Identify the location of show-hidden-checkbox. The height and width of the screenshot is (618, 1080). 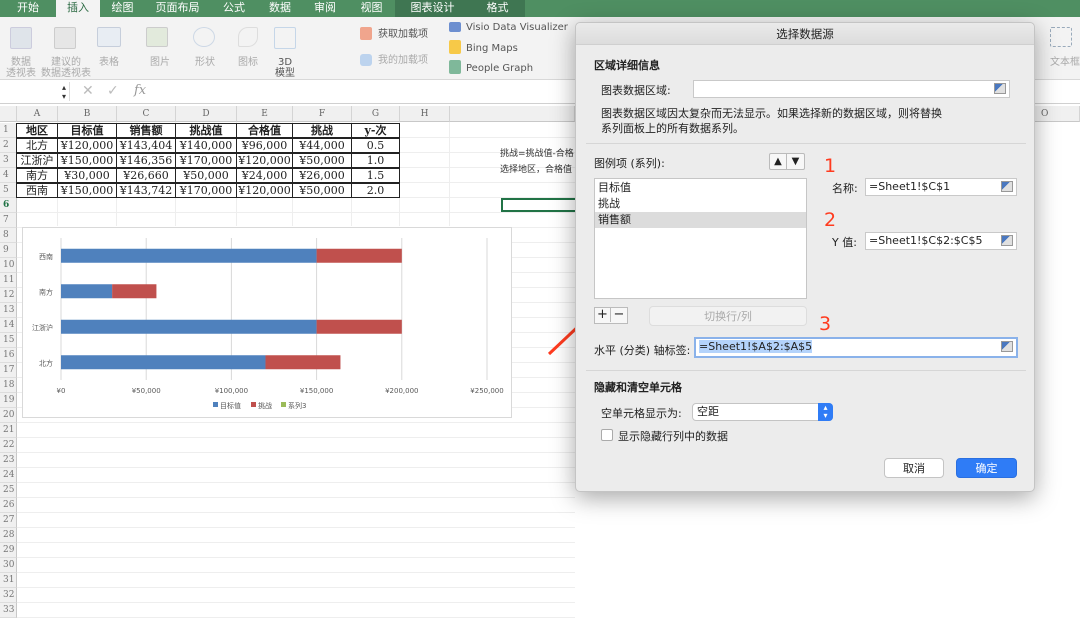
(607, 435).